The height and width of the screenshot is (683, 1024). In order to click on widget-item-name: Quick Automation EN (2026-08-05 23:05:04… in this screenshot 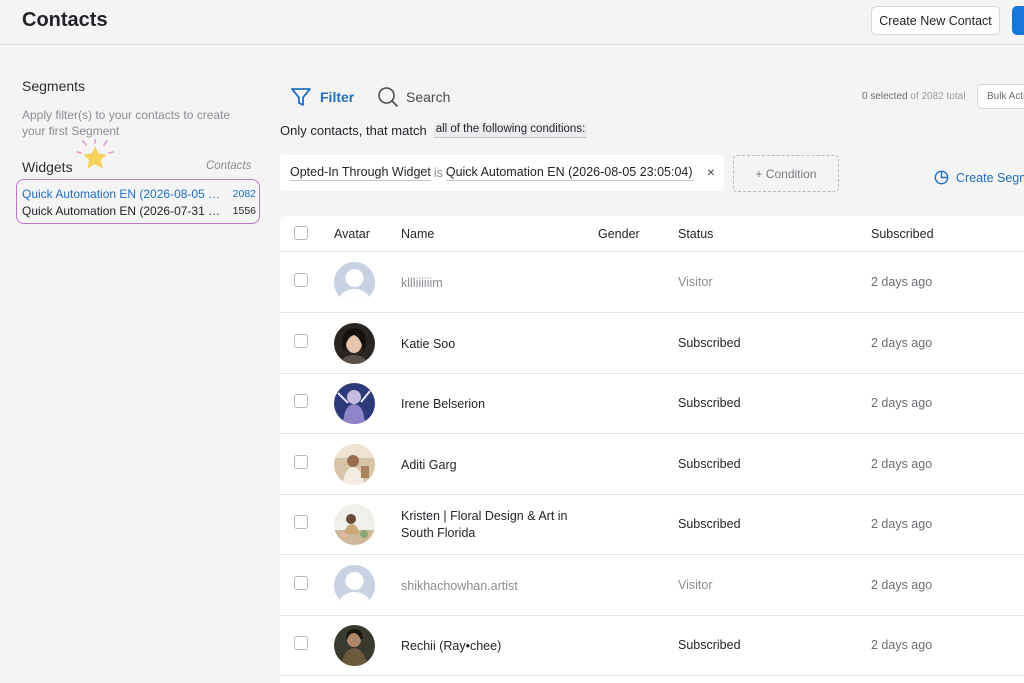, I will do `click(123, 194)`.